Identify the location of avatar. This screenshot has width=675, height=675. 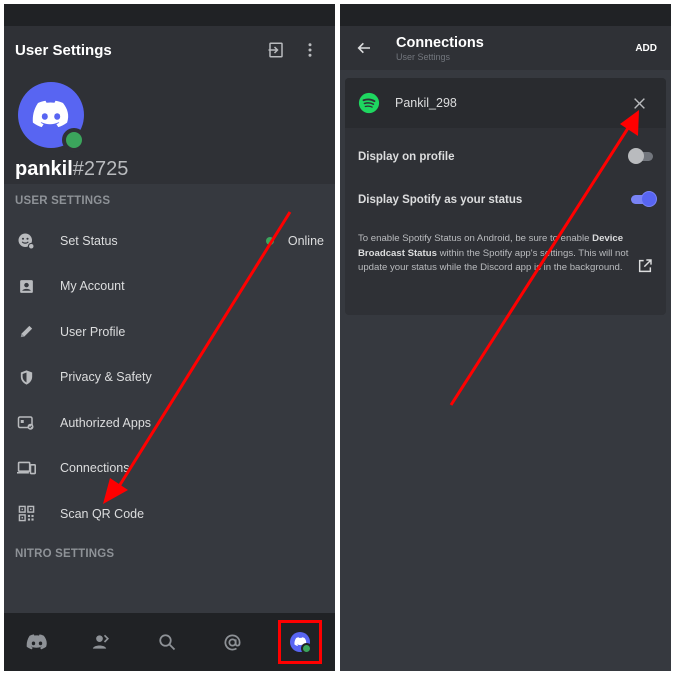
(301, 643).